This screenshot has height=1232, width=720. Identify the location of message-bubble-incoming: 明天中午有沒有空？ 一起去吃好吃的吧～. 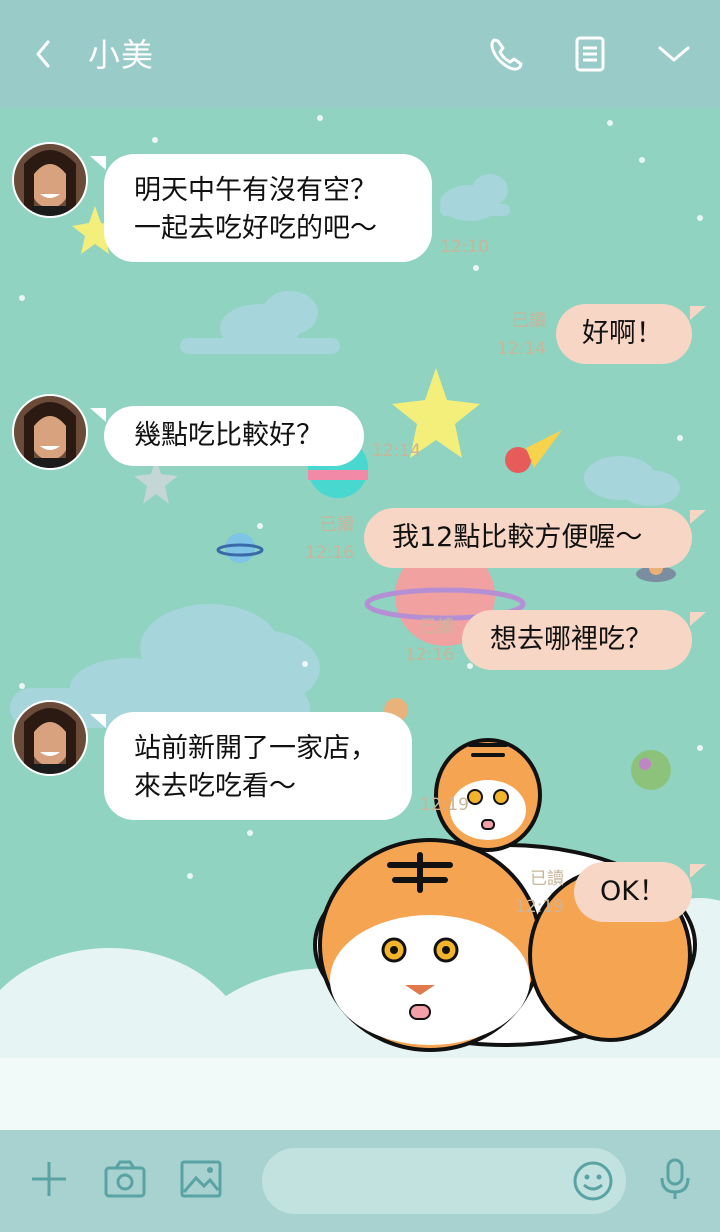
(261, 208).